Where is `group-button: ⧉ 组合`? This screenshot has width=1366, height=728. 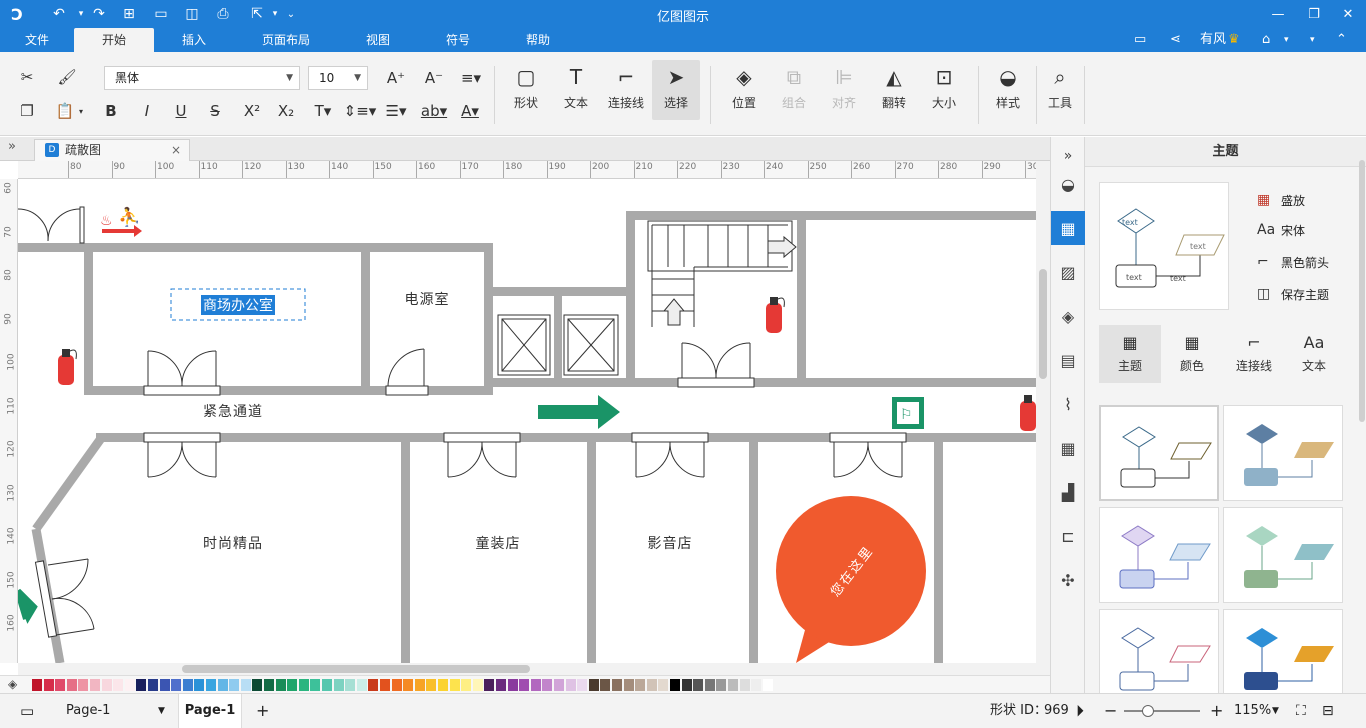
group-button: ⧉ 组合 is located at coordinates (794, 90).